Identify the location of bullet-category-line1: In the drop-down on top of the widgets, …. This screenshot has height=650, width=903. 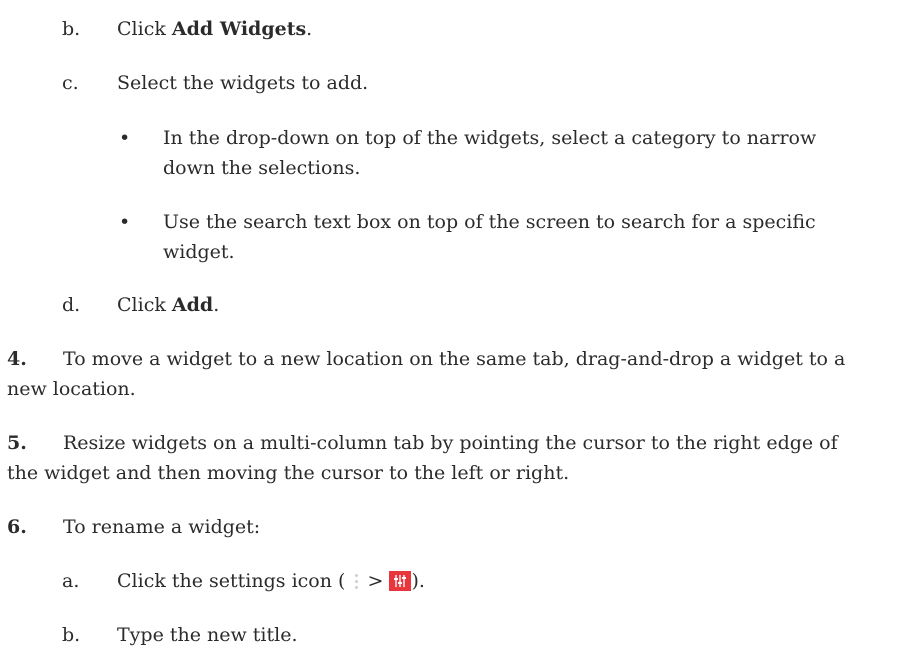
(490, 138).